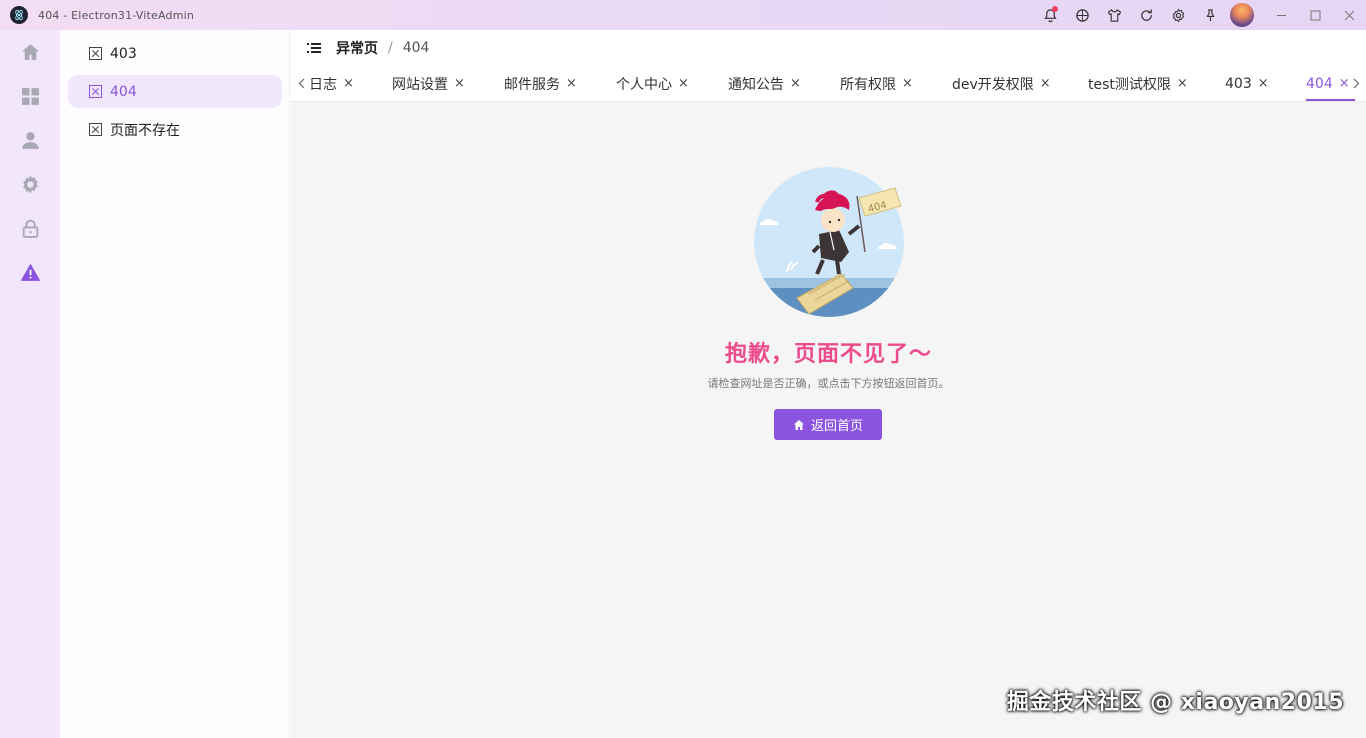 This screenshot has height=738, width=1366. I want to click on settings-gear-icon, so click(1178, 15).